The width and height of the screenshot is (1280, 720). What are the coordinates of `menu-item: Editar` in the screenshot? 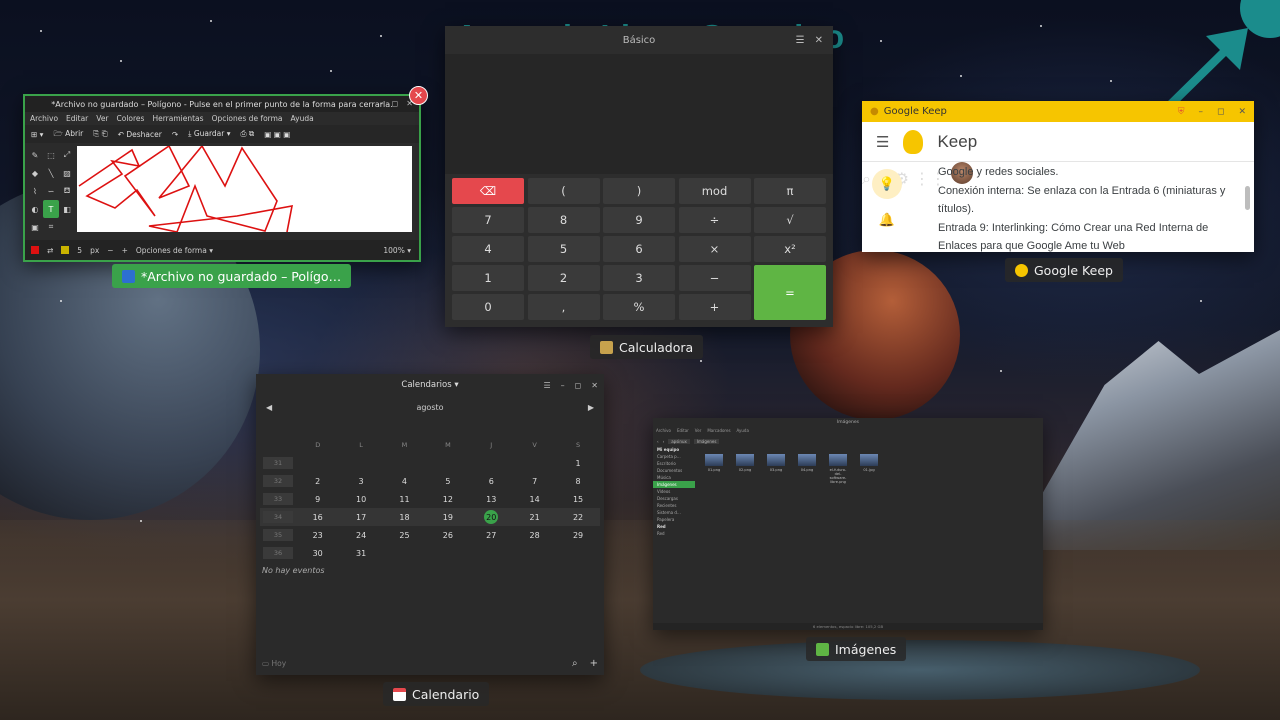 It's located at (683, 432).